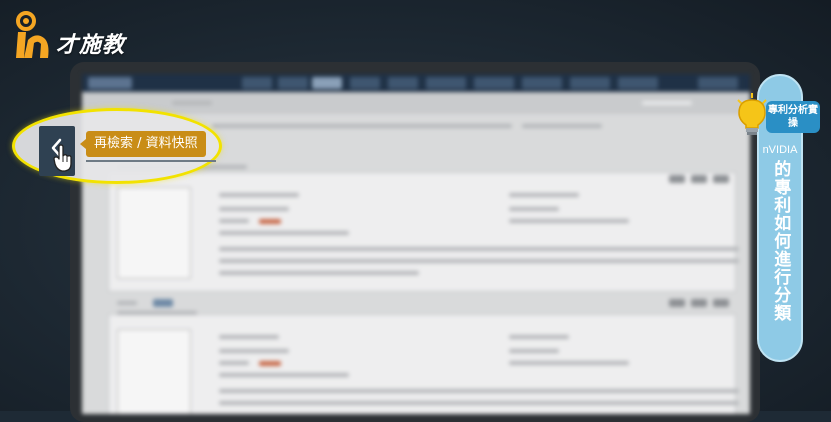 The height and width of the screenshot is (422, 831). What do you see at coordinates (35, 36) in the screenshot?
I see `logo-mark-icon` at bounding box center [35, 36].